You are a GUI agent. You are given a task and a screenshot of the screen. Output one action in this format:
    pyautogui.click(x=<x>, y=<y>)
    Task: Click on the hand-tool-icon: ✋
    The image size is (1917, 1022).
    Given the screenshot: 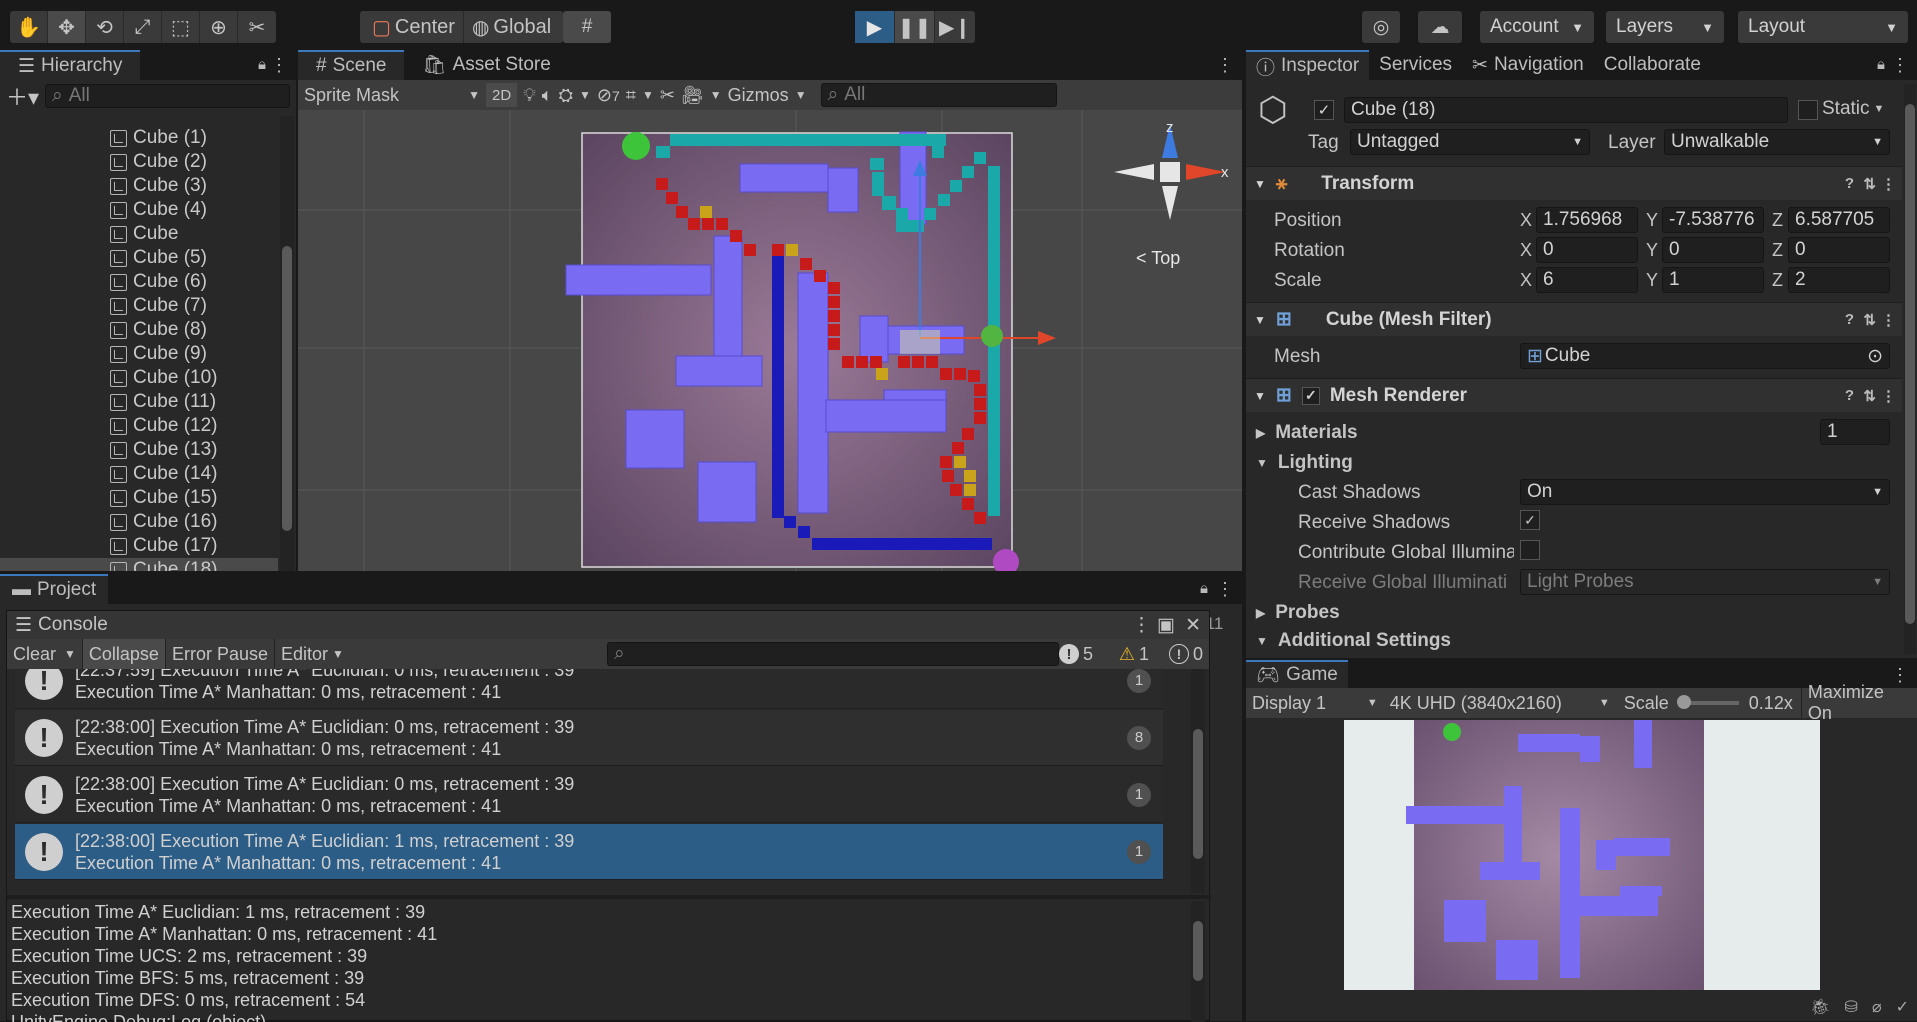 What is the action you would take?
    pyautogui.click(x=29, y=27)
    